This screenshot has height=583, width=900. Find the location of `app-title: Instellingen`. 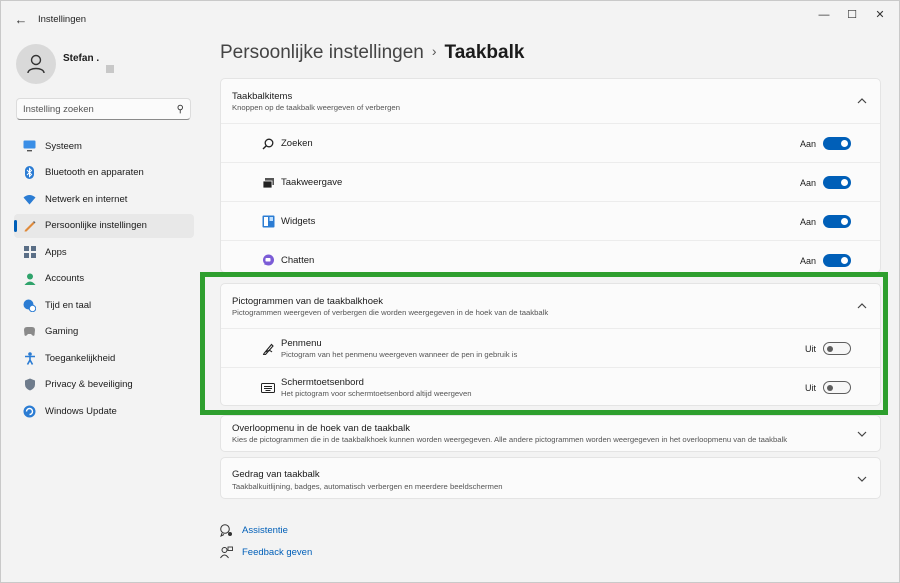

app-title: Instellingen is located at coordinates (62, 19).